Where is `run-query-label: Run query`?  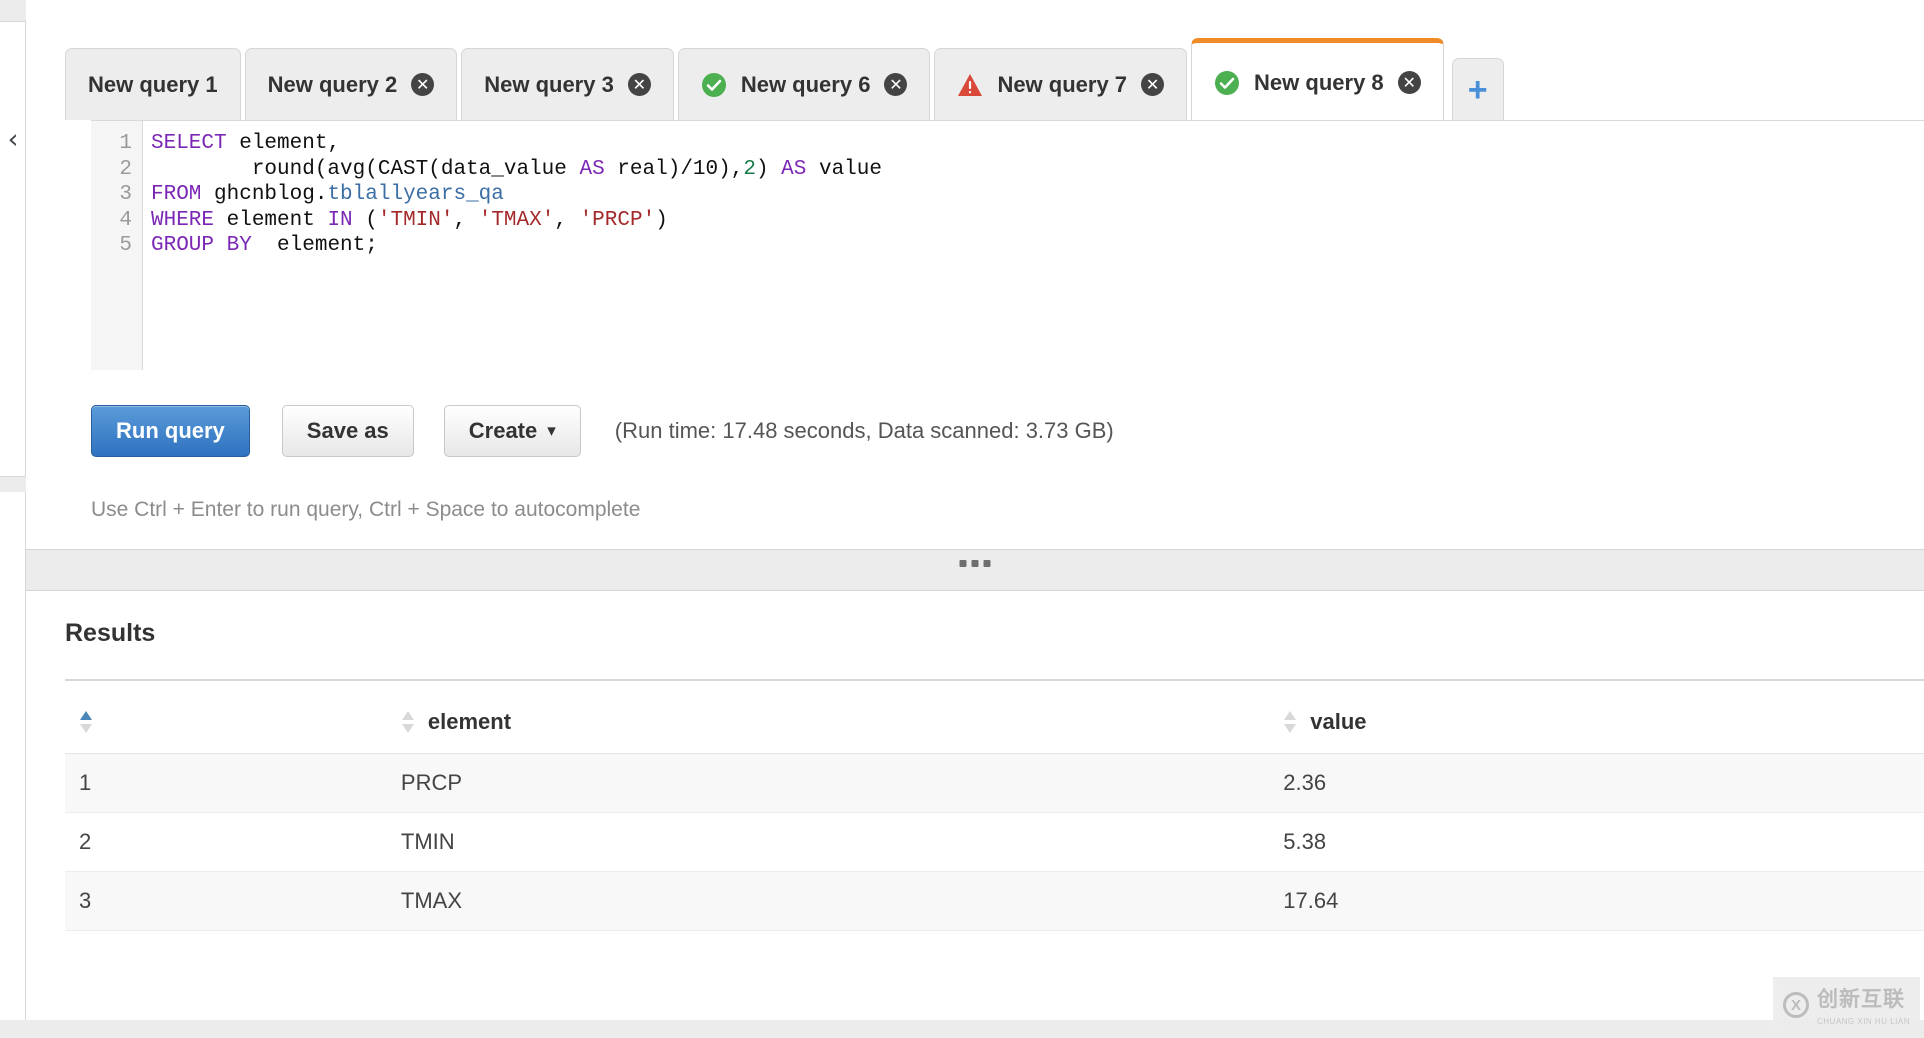
run-query-label: Run query is located at coordinates (170, 430).